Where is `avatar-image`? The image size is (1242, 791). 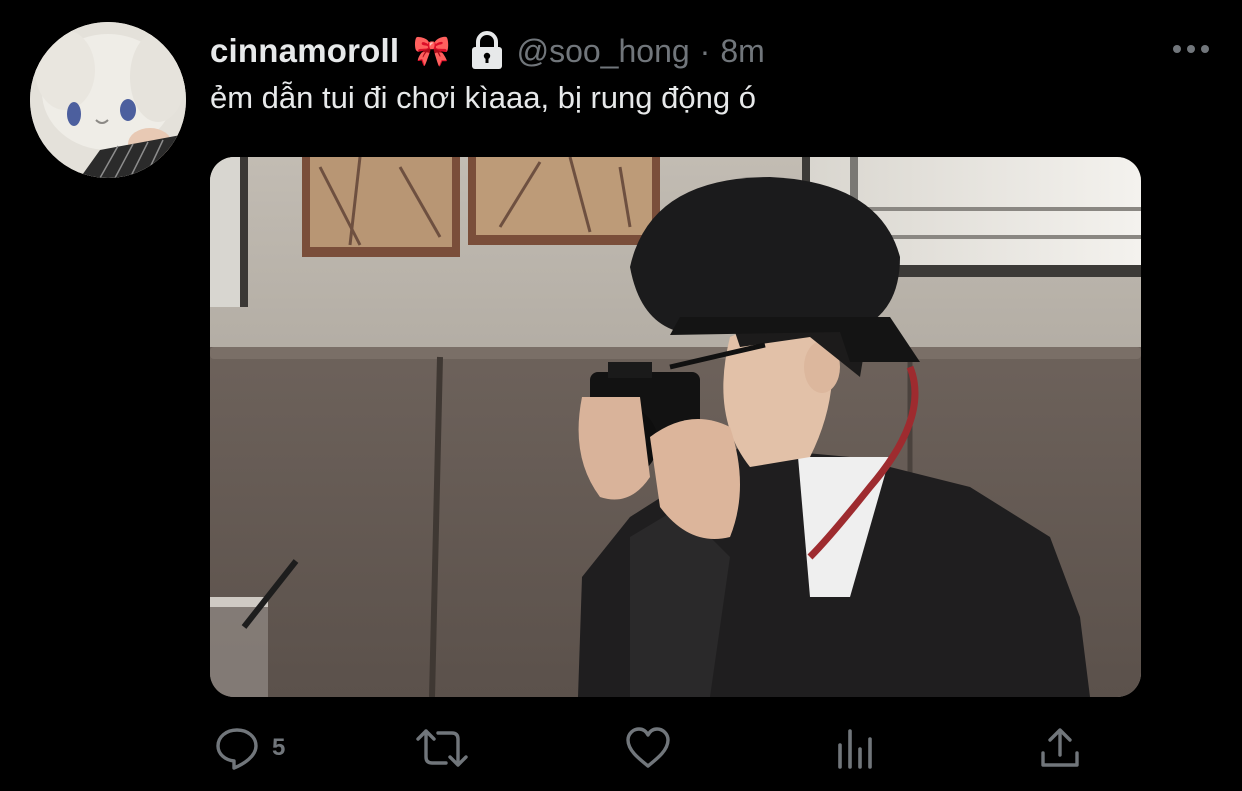
avatar-image is located at coordinates (108, 100).